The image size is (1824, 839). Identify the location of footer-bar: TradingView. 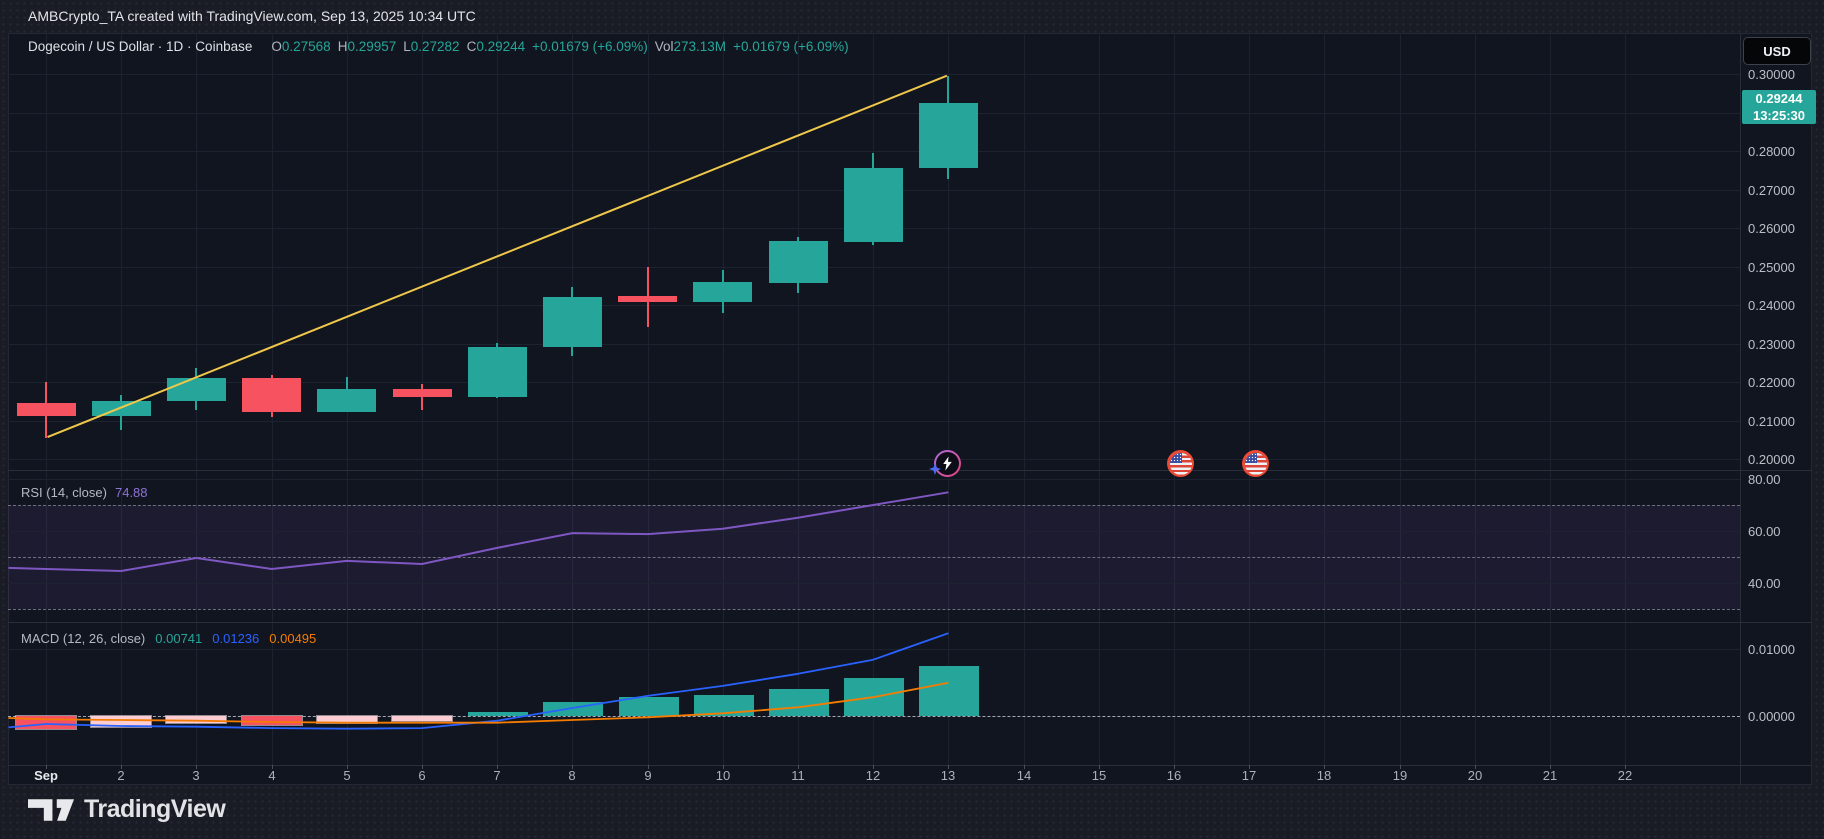
(912, 812).